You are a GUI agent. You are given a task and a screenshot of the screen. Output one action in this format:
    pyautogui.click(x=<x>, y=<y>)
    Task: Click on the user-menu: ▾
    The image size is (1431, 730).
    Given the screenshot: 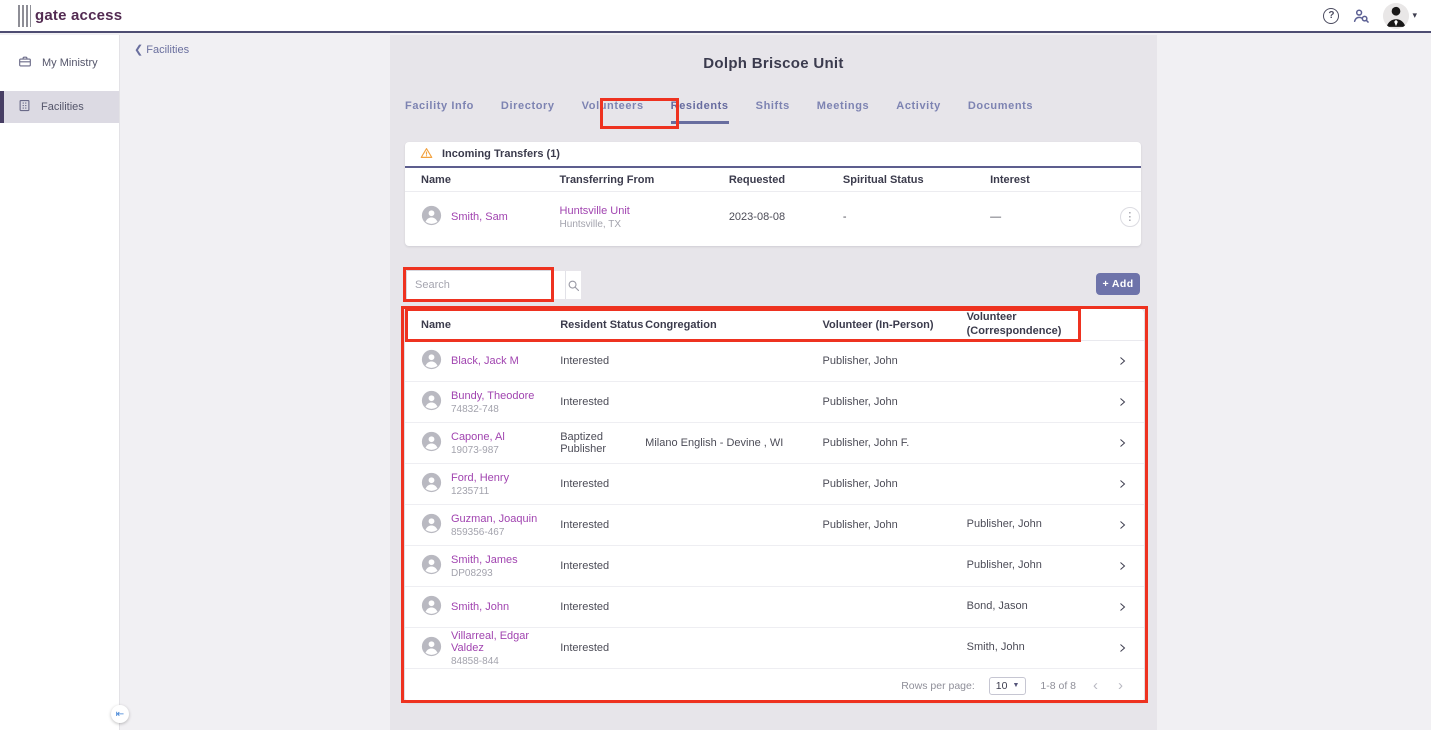 What is the action you would take?
    pyautogui.click(x=1400, y=15)
    